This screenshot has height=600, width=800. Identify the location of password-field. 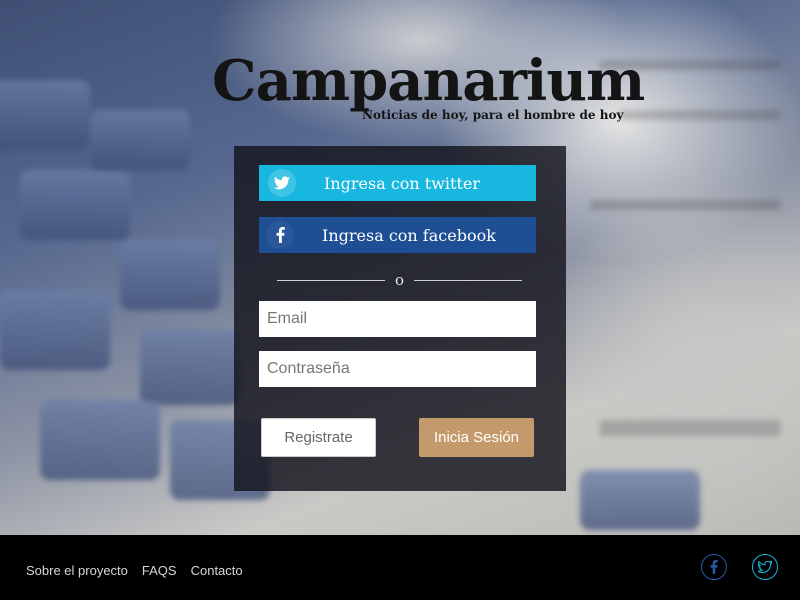
(397, 369).